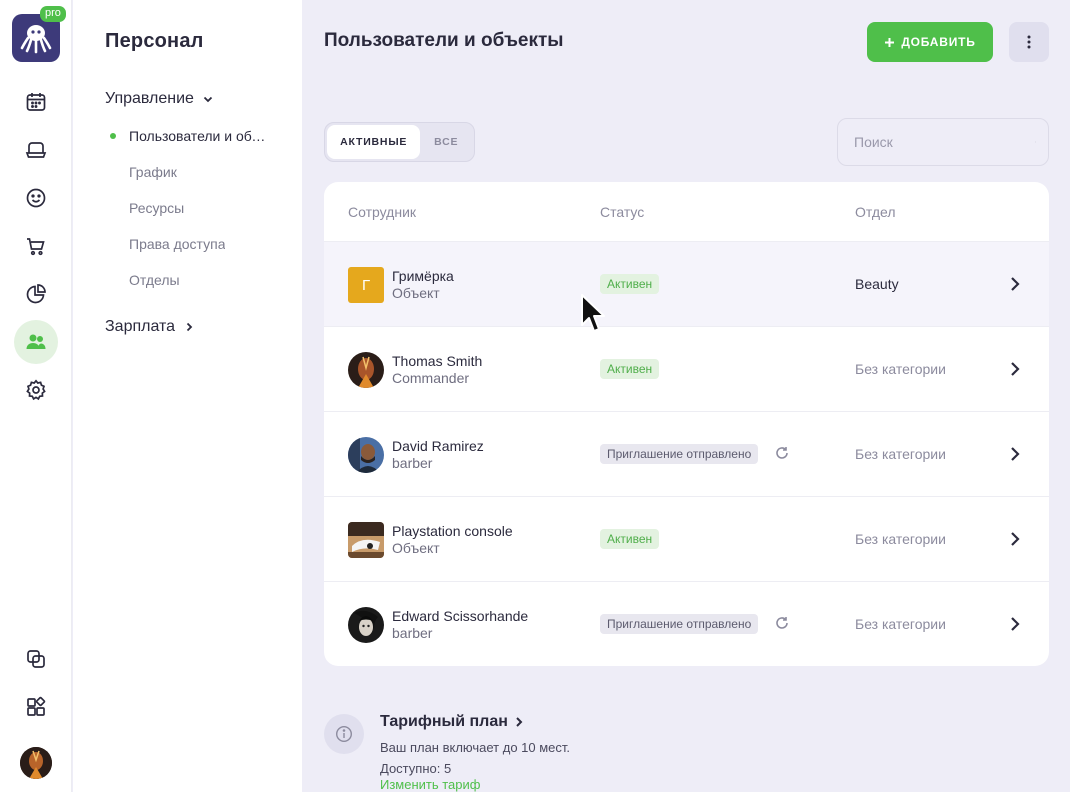 The height and width of the screenshot is (792, 1070). Describe the element at coordinates (875, 212) in the screenshot. I see `column-department: Отдел` at that location.